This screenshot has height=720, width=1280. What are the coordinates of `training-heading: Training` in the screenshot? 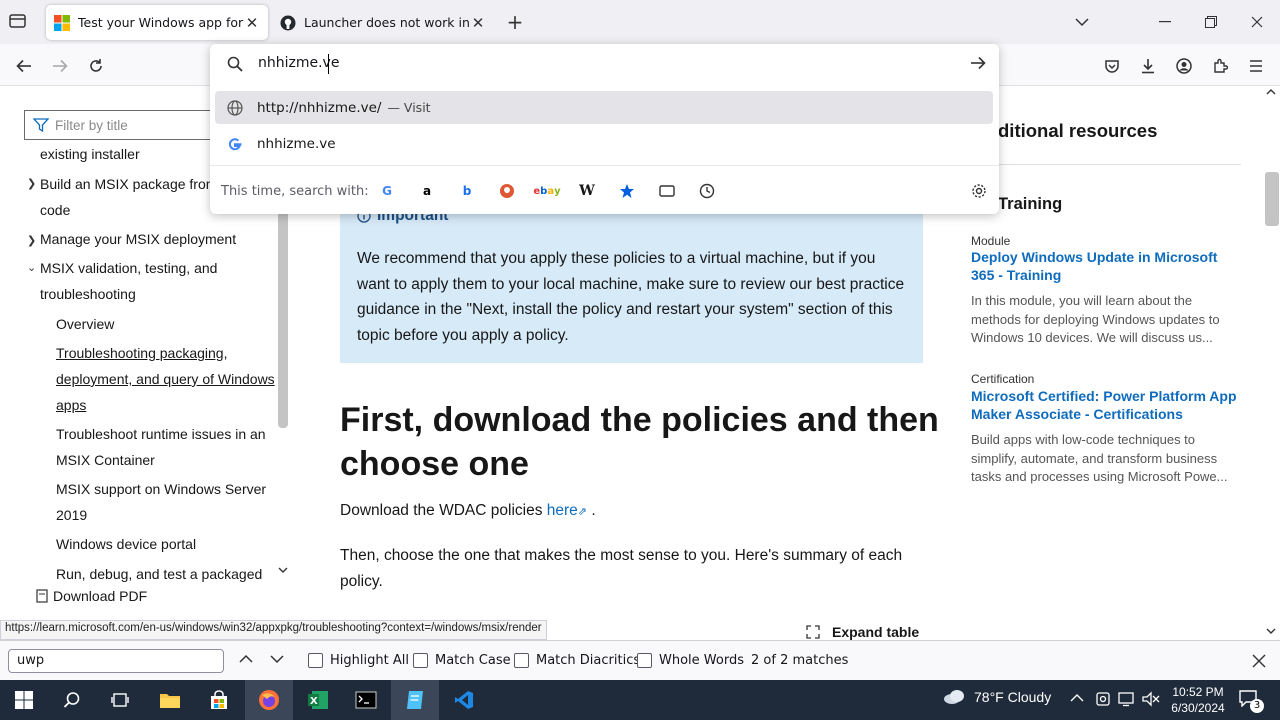 It's located at (1030, 204).